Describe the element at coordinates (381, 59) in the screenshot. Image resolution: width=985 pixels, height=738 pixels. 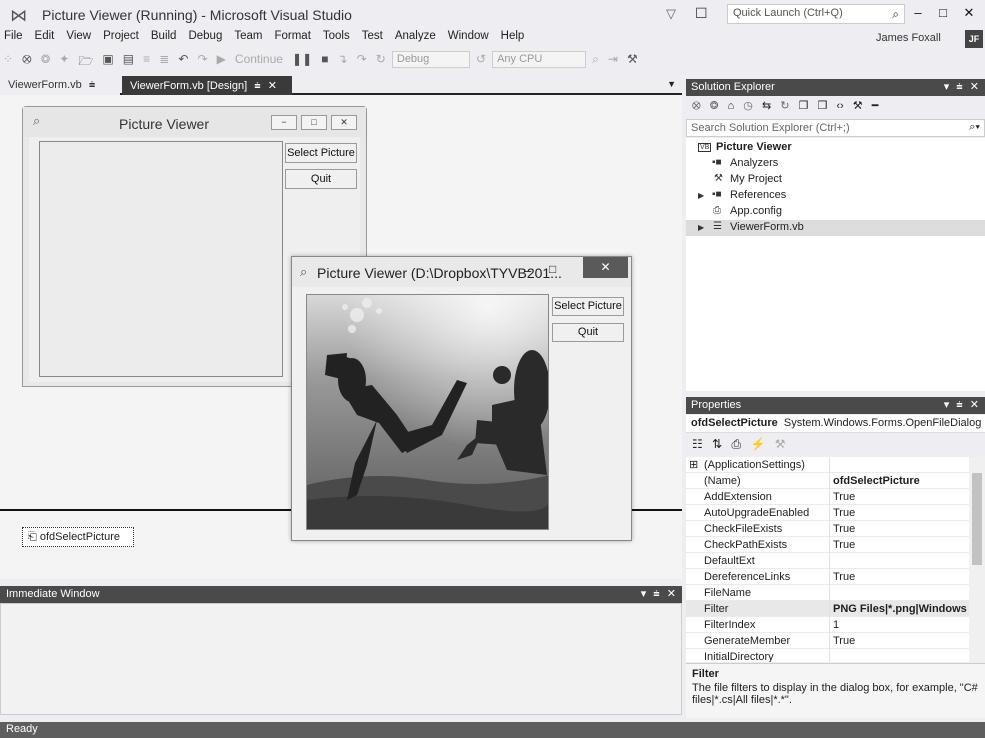
I see `restart-icon: ↻` at that location.